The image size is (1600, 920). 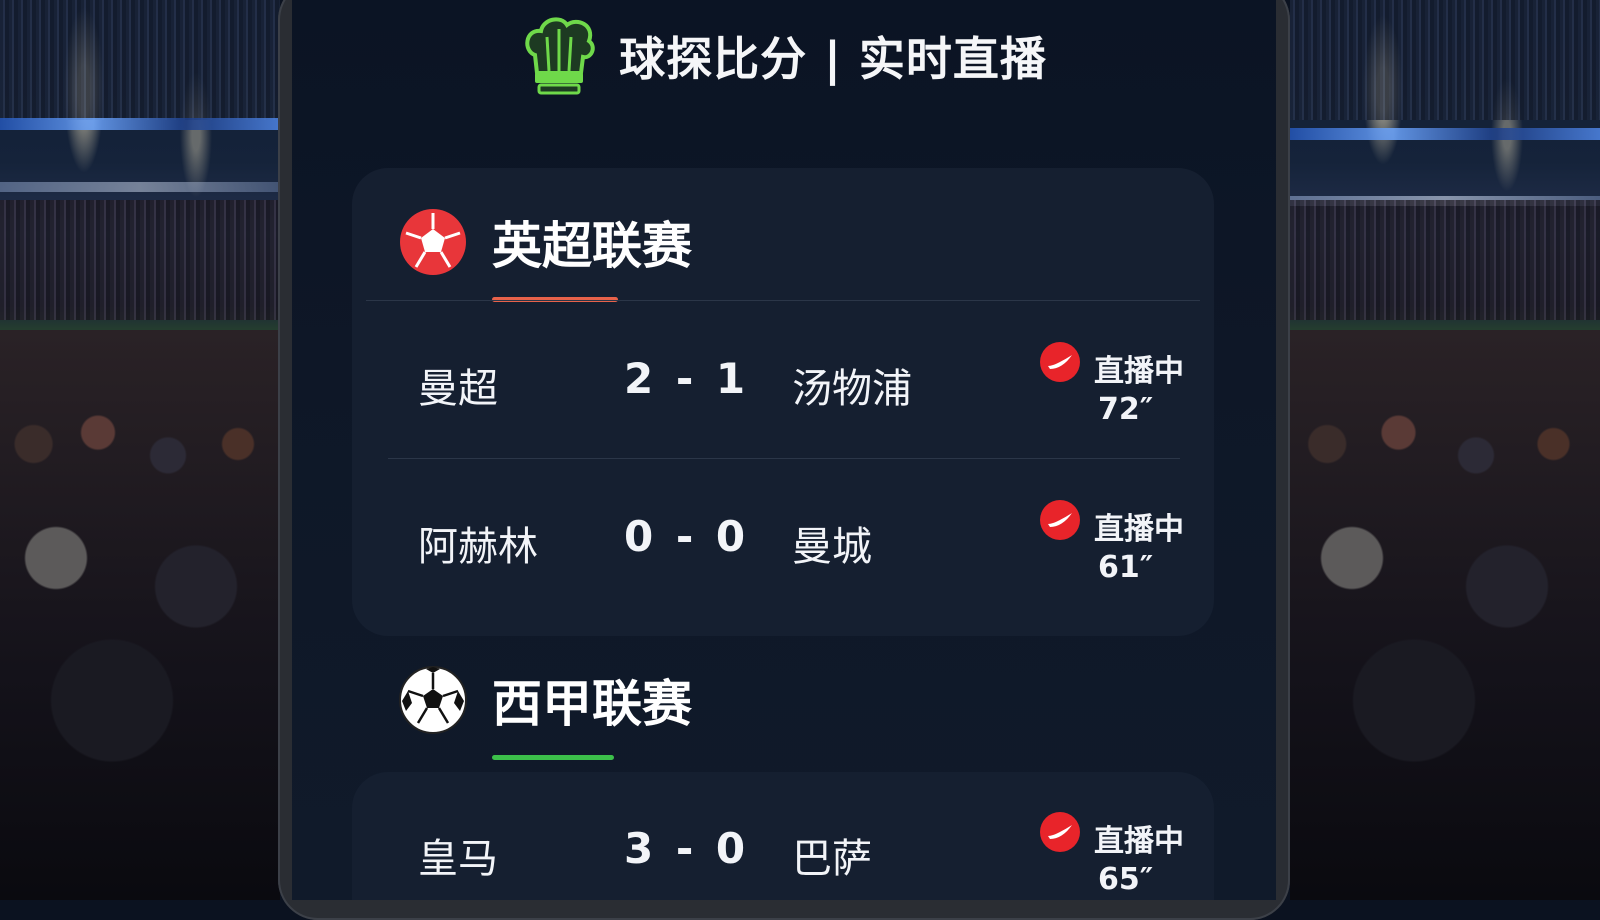 I want to click on match-minute: 72″, so click(x=1126, y=409).